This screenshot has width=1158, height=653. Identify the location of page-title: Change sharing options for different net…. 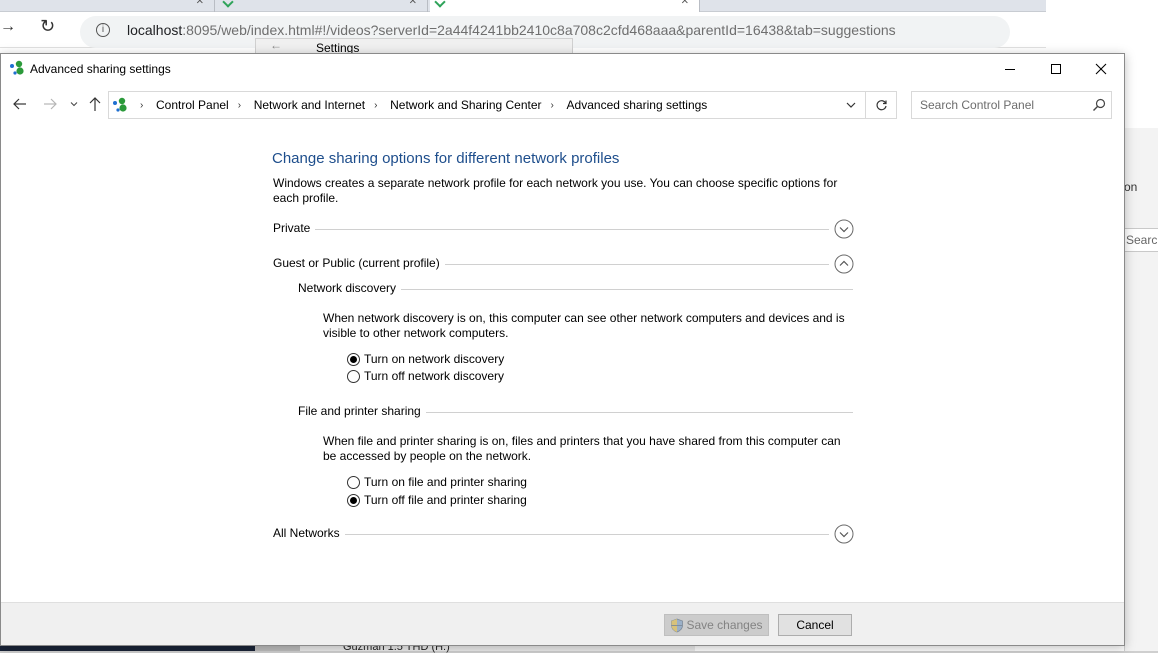
(446, 158).